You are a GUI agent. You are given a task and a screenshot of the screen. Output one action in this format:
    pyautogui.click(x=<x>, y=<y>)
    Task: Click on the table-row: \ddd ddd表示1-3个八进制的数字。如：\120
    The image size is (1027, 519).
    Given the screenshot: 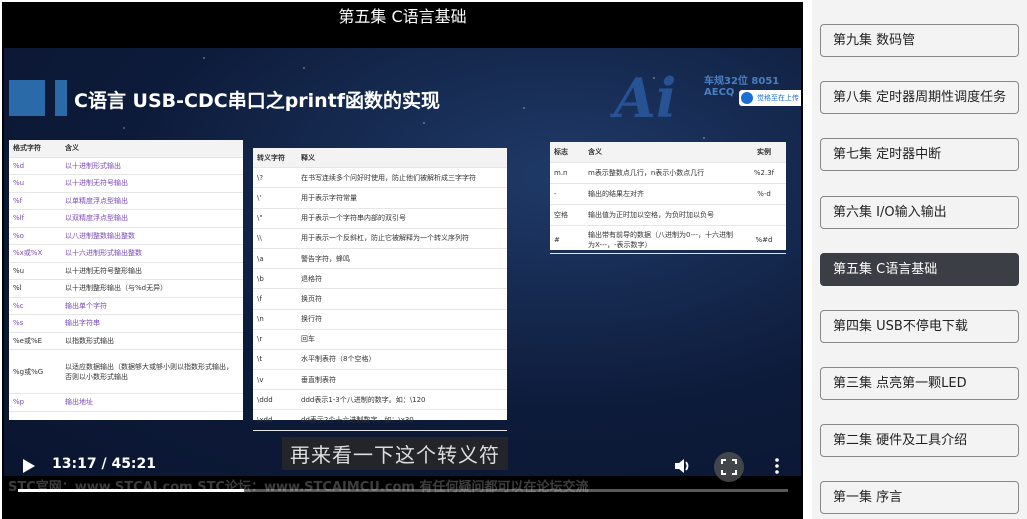 What is the action you would take?
    pyautogui.click(x=380, y=400)
    